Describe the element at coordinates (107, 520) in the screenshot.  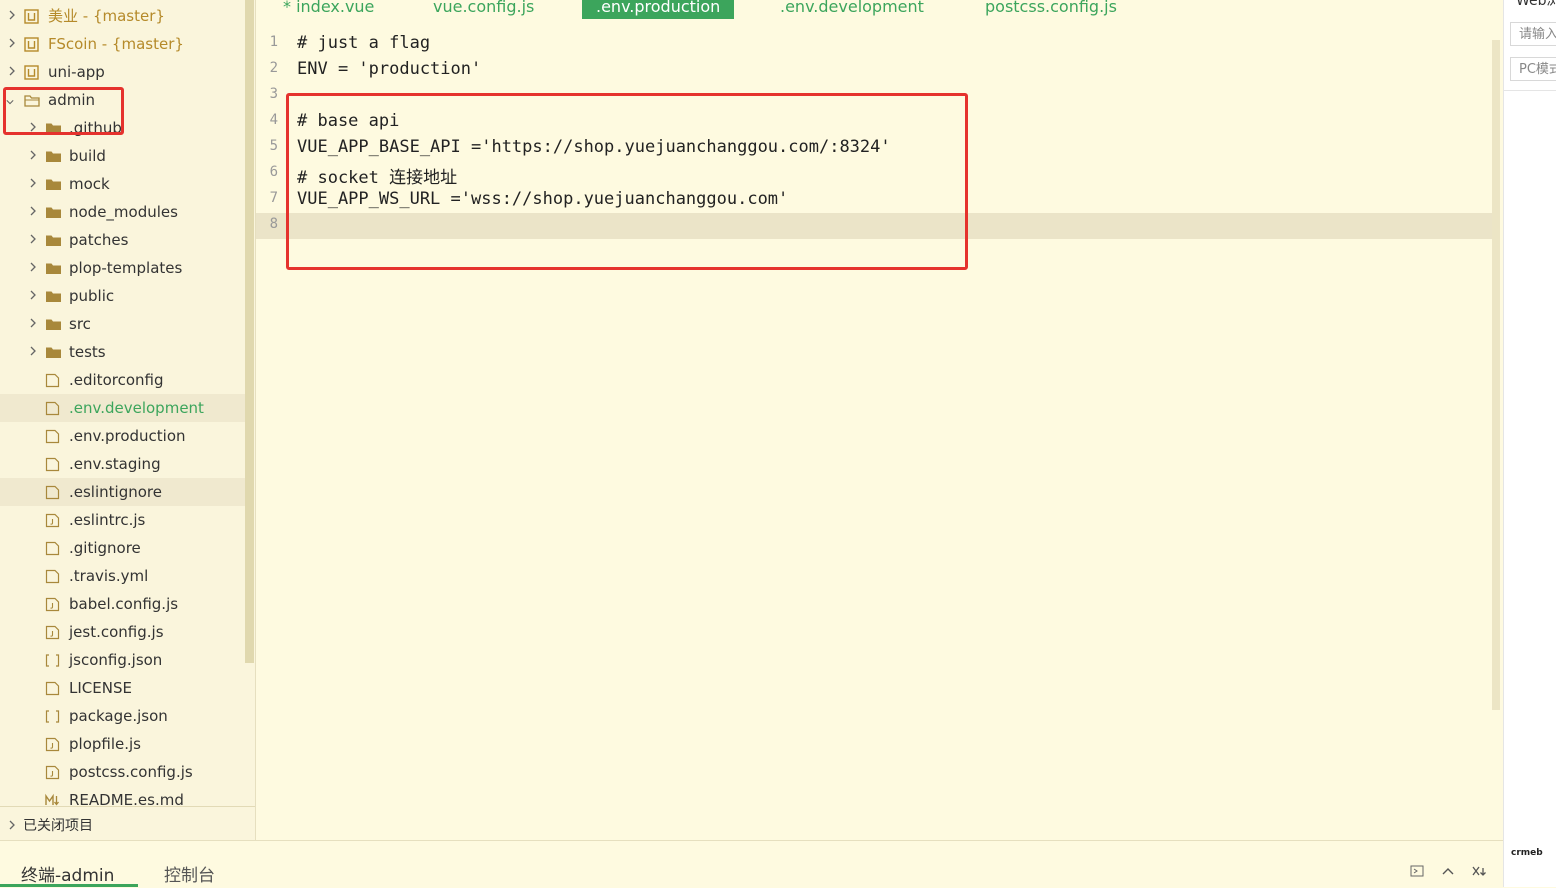
I see `file-tree-label: .eslintrc.js` at that location.